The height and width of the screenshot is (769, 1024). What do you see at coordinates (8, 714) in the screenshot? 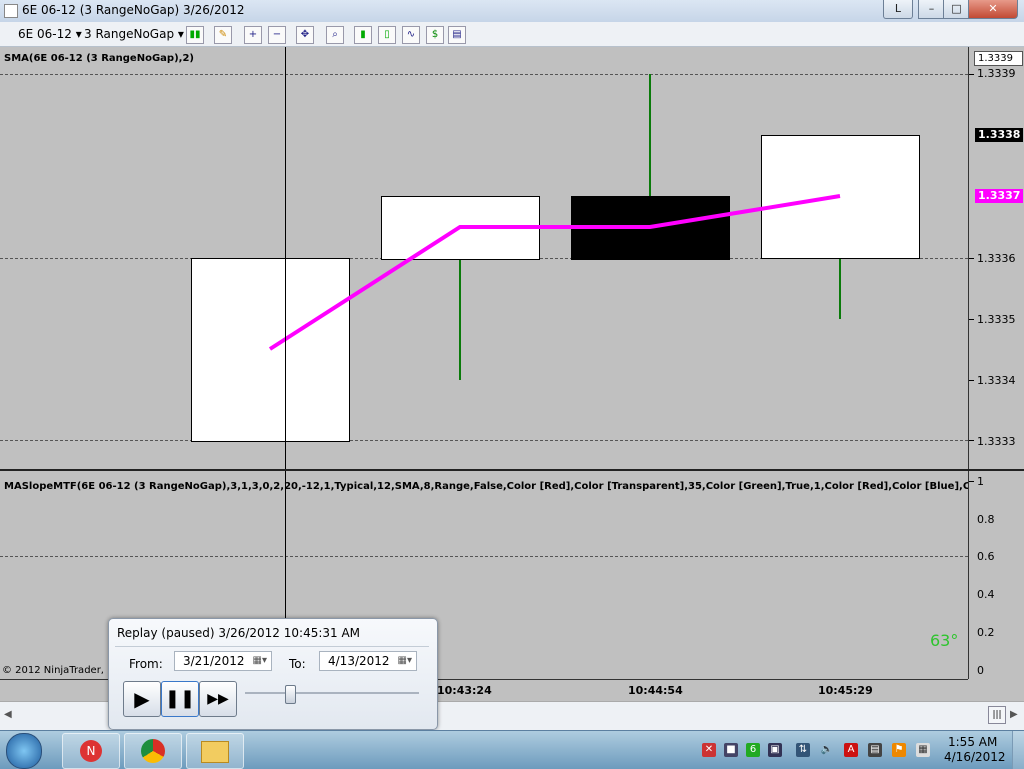
I see `scroll-left-icon: ◀` at bounding box center [8, 714].